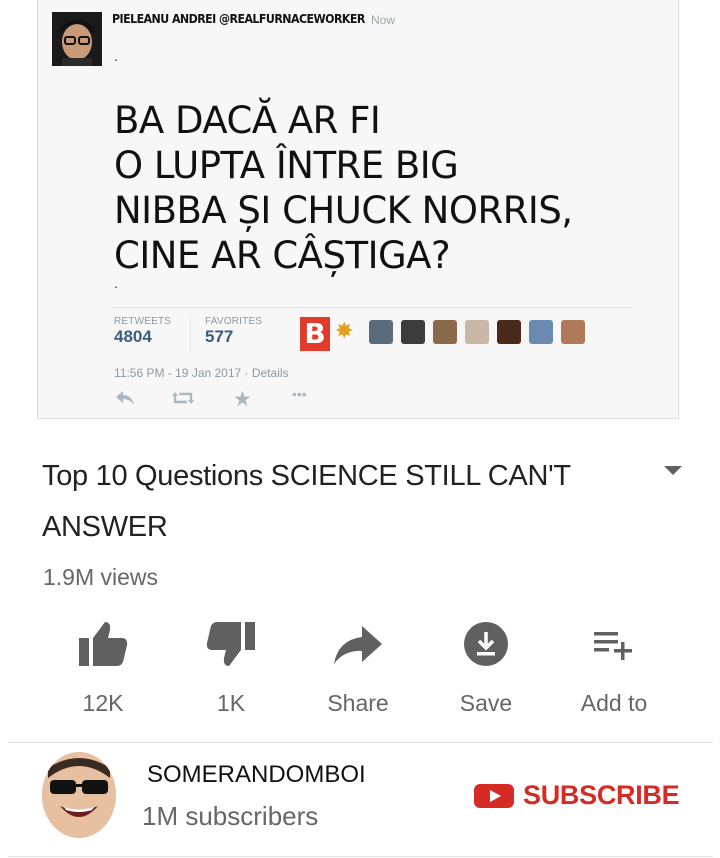 The height and width of the screenshot is (858, 720). I want to click on save-button: Save, so click(486, 668).